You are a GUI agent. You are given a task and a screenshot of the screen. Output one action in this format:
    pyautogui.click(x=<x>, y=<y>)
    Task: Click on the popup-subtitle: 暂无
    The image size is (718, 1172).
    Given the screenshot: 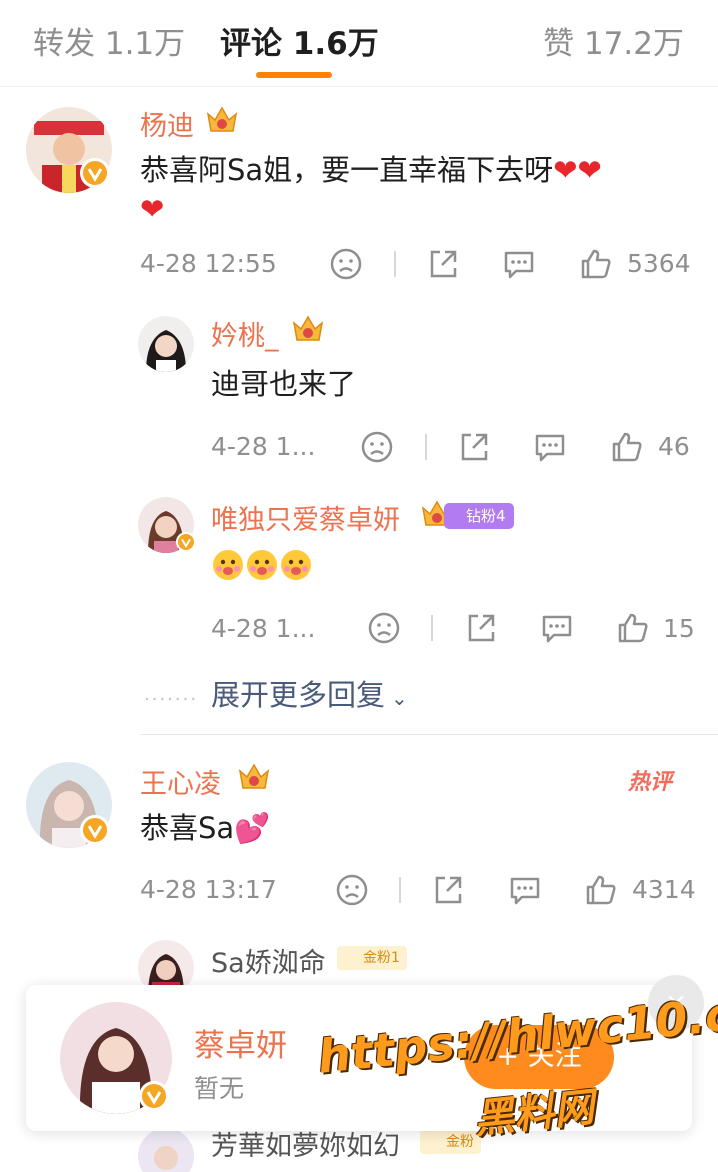 What is the action you would take?
    pyautogui.click(x=219, y=1088)
    